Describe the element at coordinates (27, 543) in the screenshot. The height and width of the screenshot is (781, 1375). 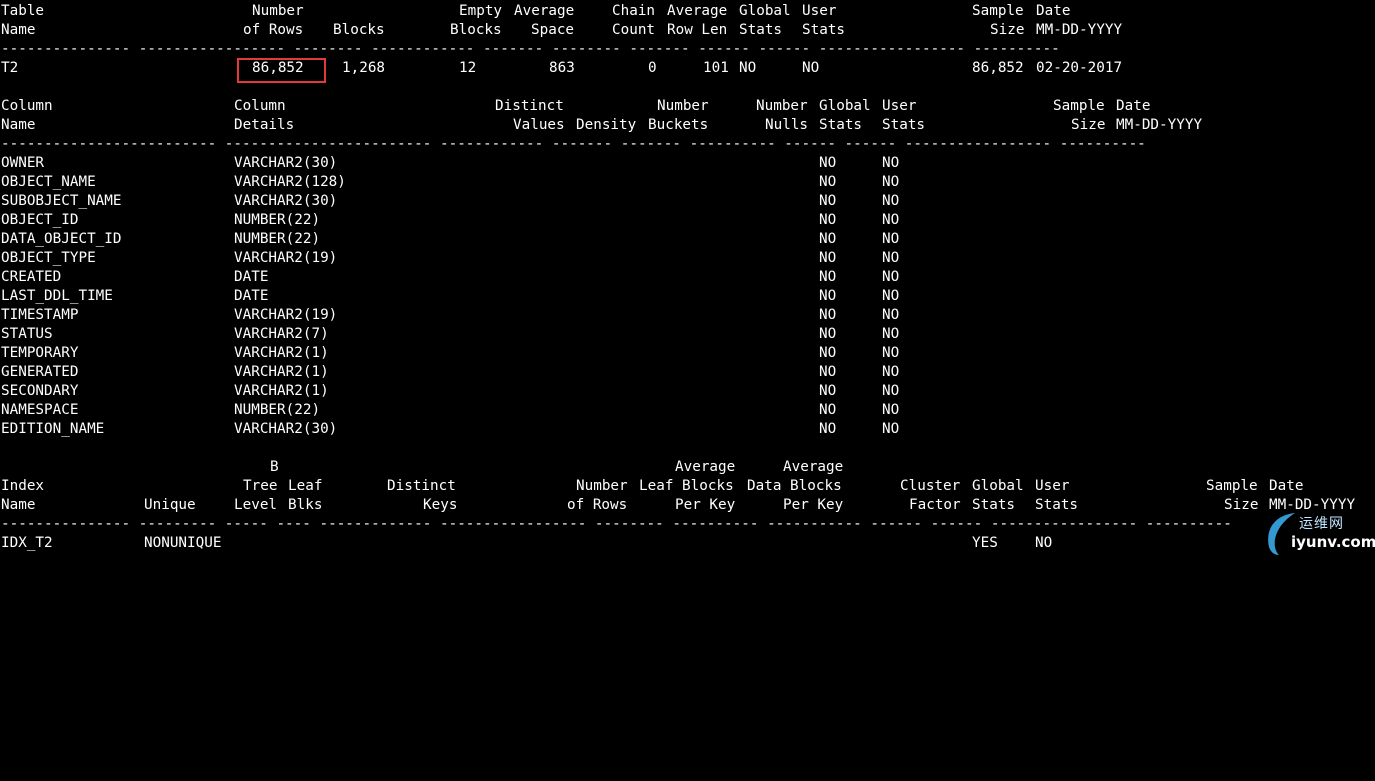
I see `index-name: IDX_T2` at that location.